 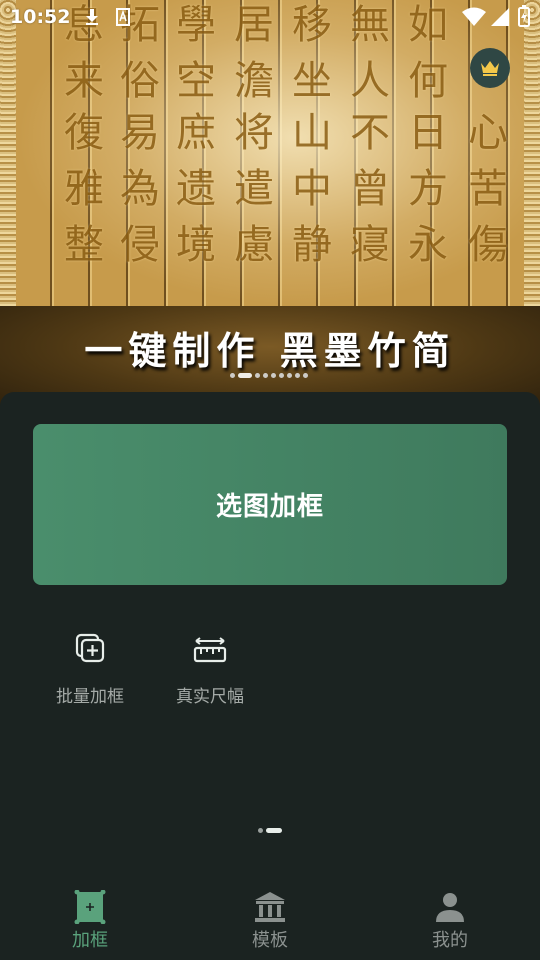 What do you see at coordinates (90, 907) in the screenshot?
I see `frame-icon` at bounding box center [90, 907].